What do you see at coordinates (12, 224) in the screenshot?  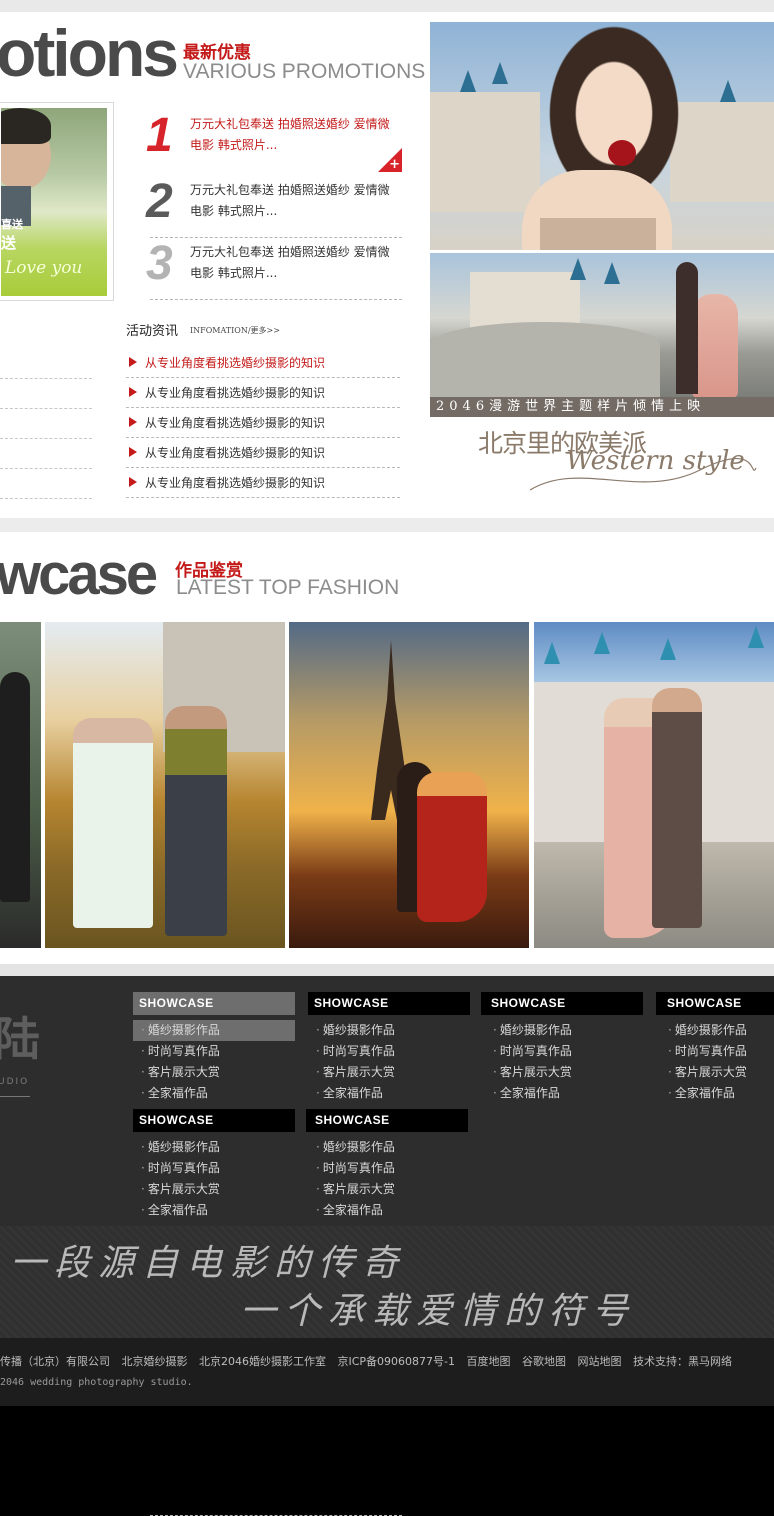 I see `left-photo-text: 喜送` at bounding box center [12, 224].